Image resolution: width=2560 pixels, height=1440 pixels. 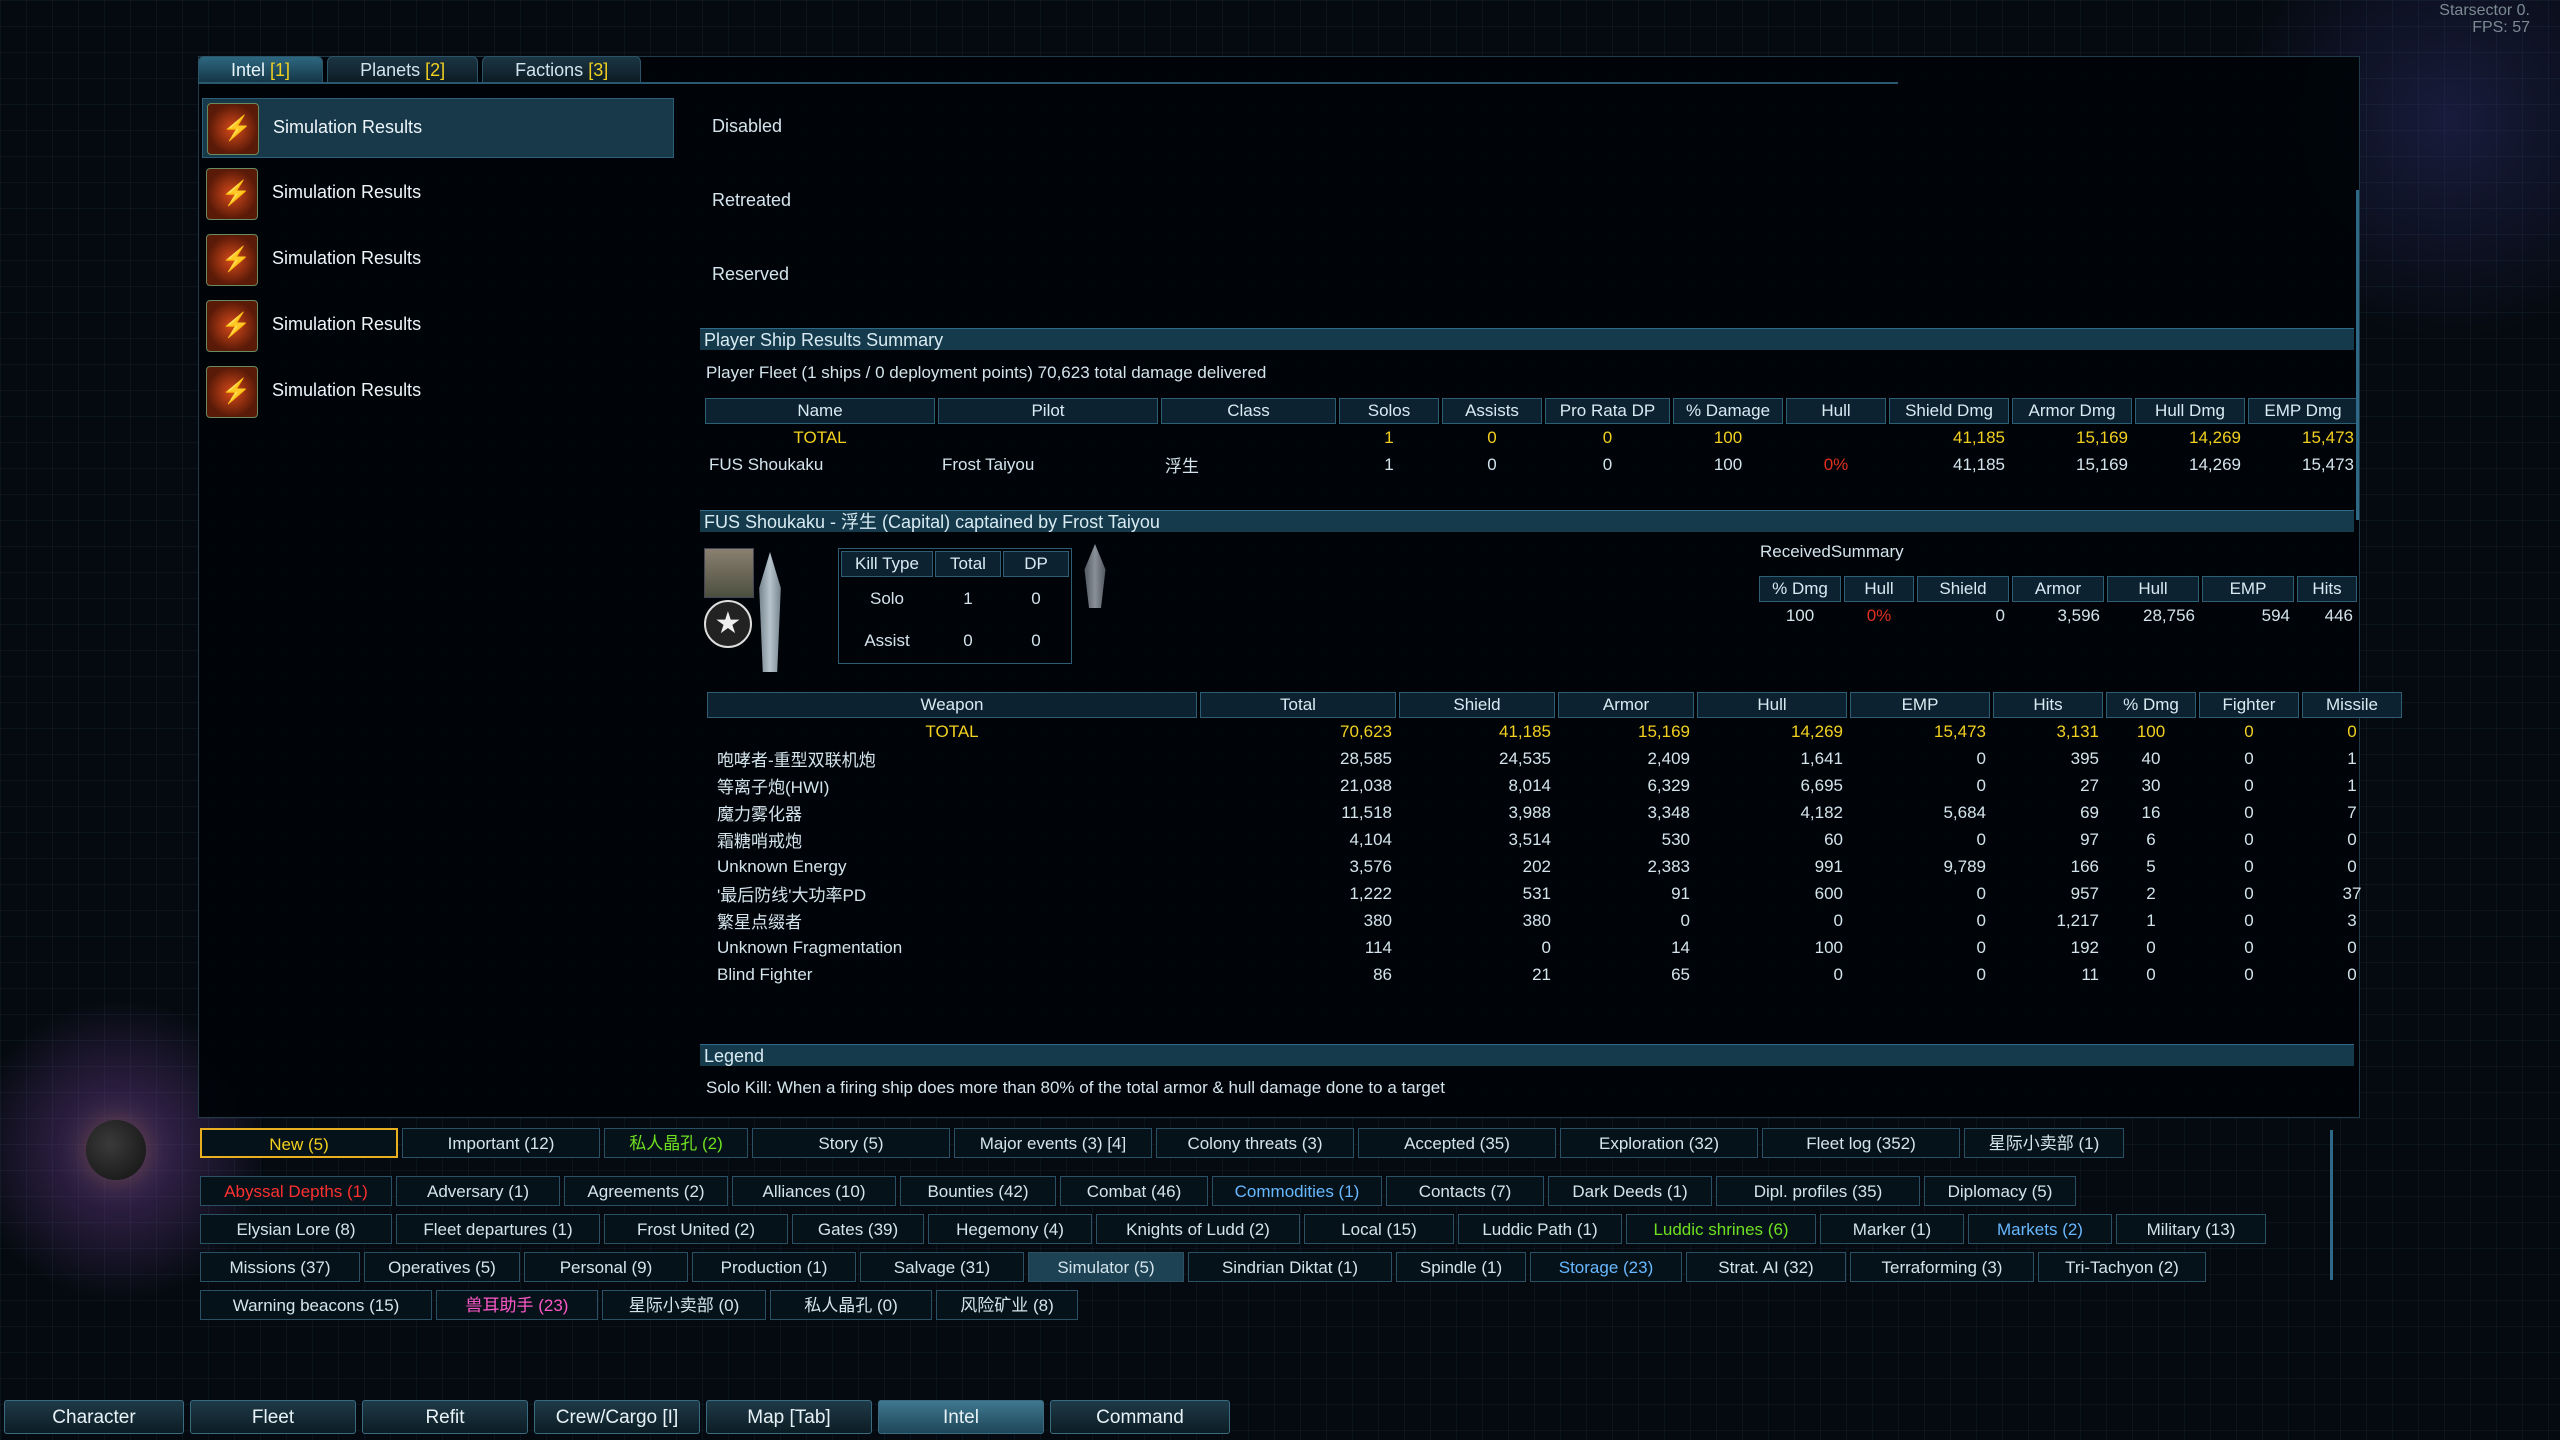 I want to click on filter-button: Markets (2), so click(x=2040, y=1229).